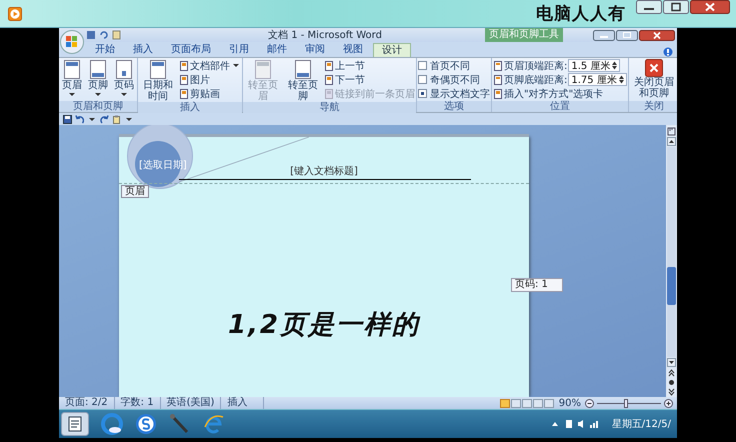 Image resolution: width=736 pixels, height=442 pixels. Describe the element at coordinates (454, 106) in the screenshot. I see `group-label: 选项` at that location.